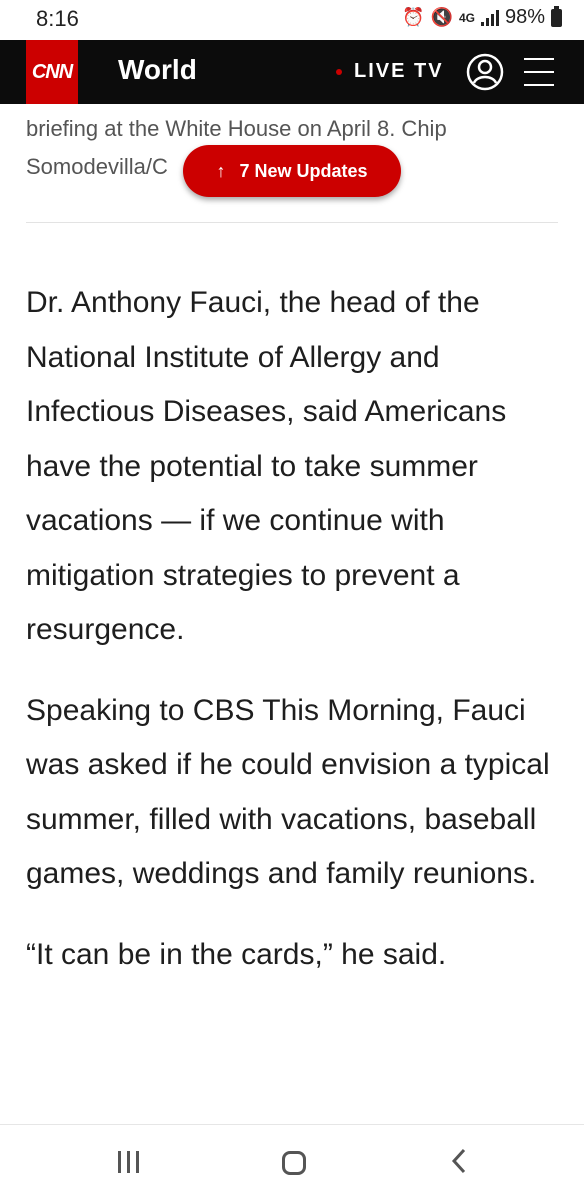  I want to click on status-time: 8:16, so click(57, 18).